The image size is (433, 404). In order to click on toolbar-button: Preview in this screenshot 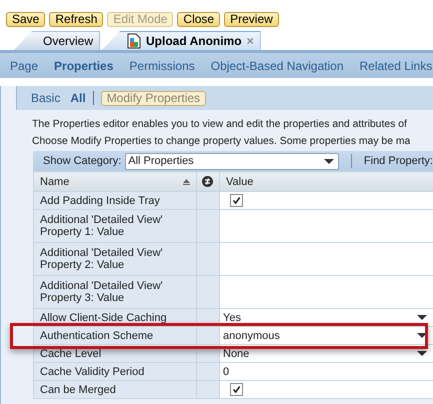, I will do `click(251, 19)`.